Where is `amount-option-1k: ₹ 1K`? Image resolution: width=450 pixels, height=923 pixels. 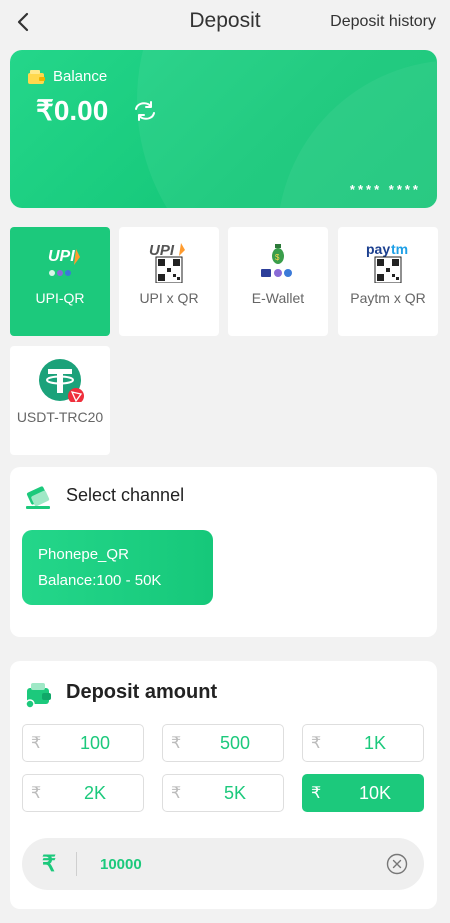 amount-option-1k: ₹ 1K is located at coordinates (363, 743).